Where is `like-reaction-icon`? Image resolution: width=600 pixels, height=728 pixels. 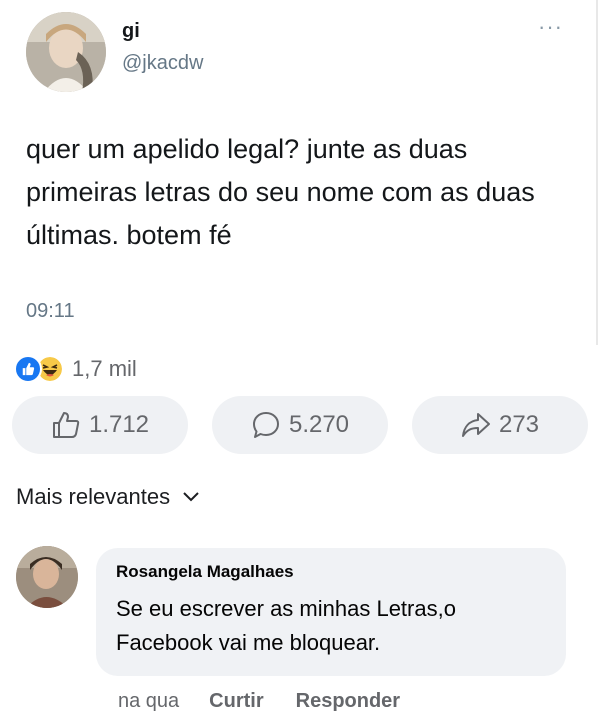
like-reaction-icon is located at coordinates (28, 369).